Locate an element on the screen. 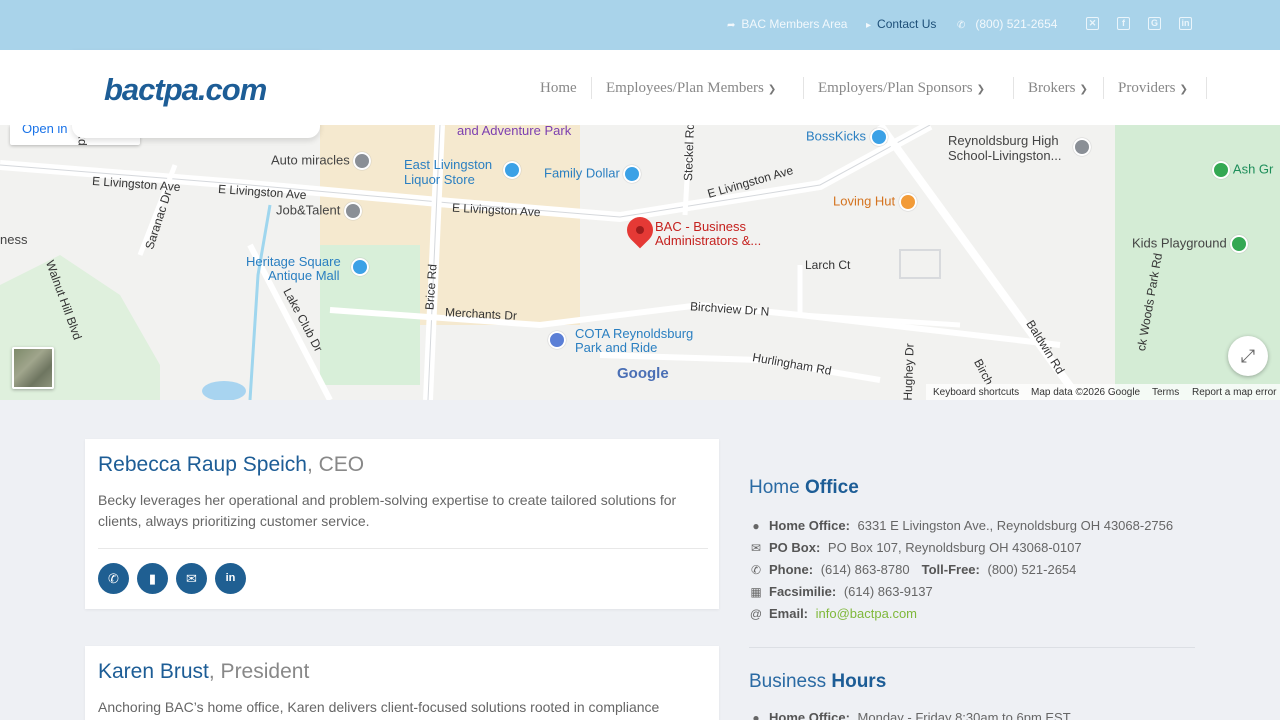 The height and width of the screenshot is (720, 1280). facebook-icon: f is located at coordinates (1123, 23).